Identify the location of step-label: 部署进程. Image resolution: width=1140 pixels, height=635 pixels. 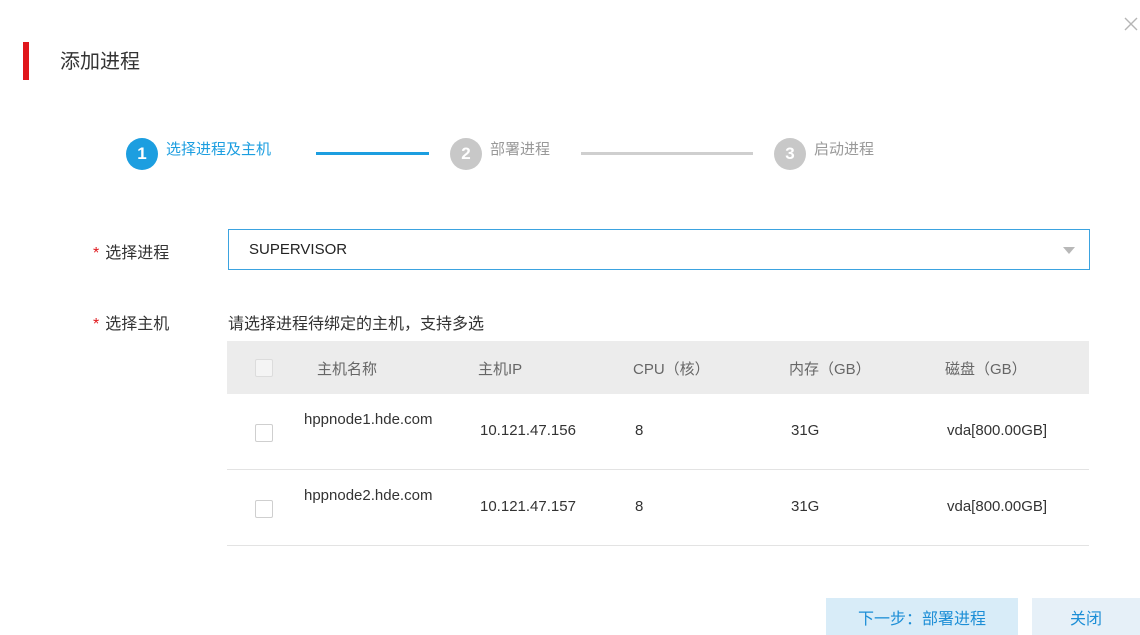
(520, 149).